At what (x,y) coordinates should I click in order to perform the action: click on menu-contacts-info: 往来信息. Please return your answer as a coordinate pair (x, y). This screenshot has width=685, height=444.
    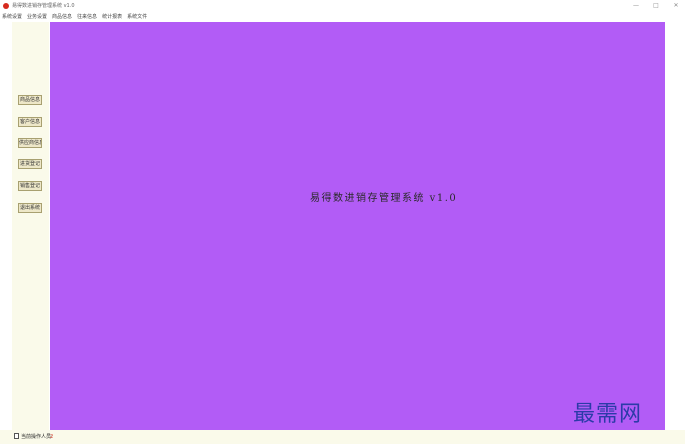
    Looking at the image, I should click on (87, 17).